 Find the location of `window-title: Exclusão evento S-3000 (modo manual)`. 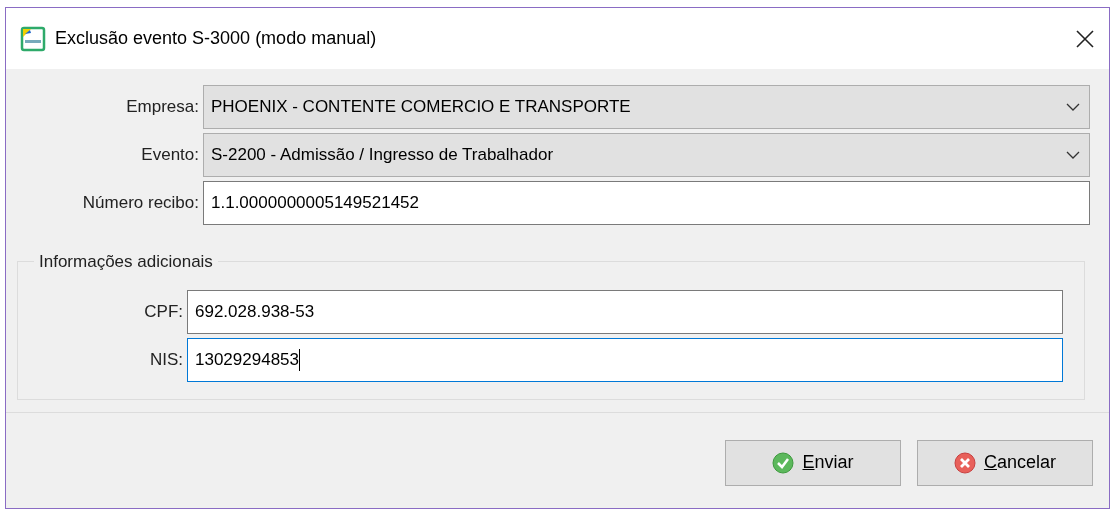

window-title: Exclusão evento S-3000 (modo manual) is located at coordinates (216, 38).